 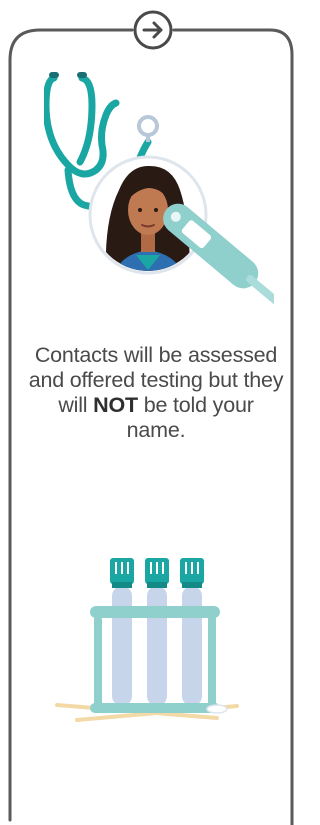 I want to click on arrow-right-icon, so click(x=153, y=30).